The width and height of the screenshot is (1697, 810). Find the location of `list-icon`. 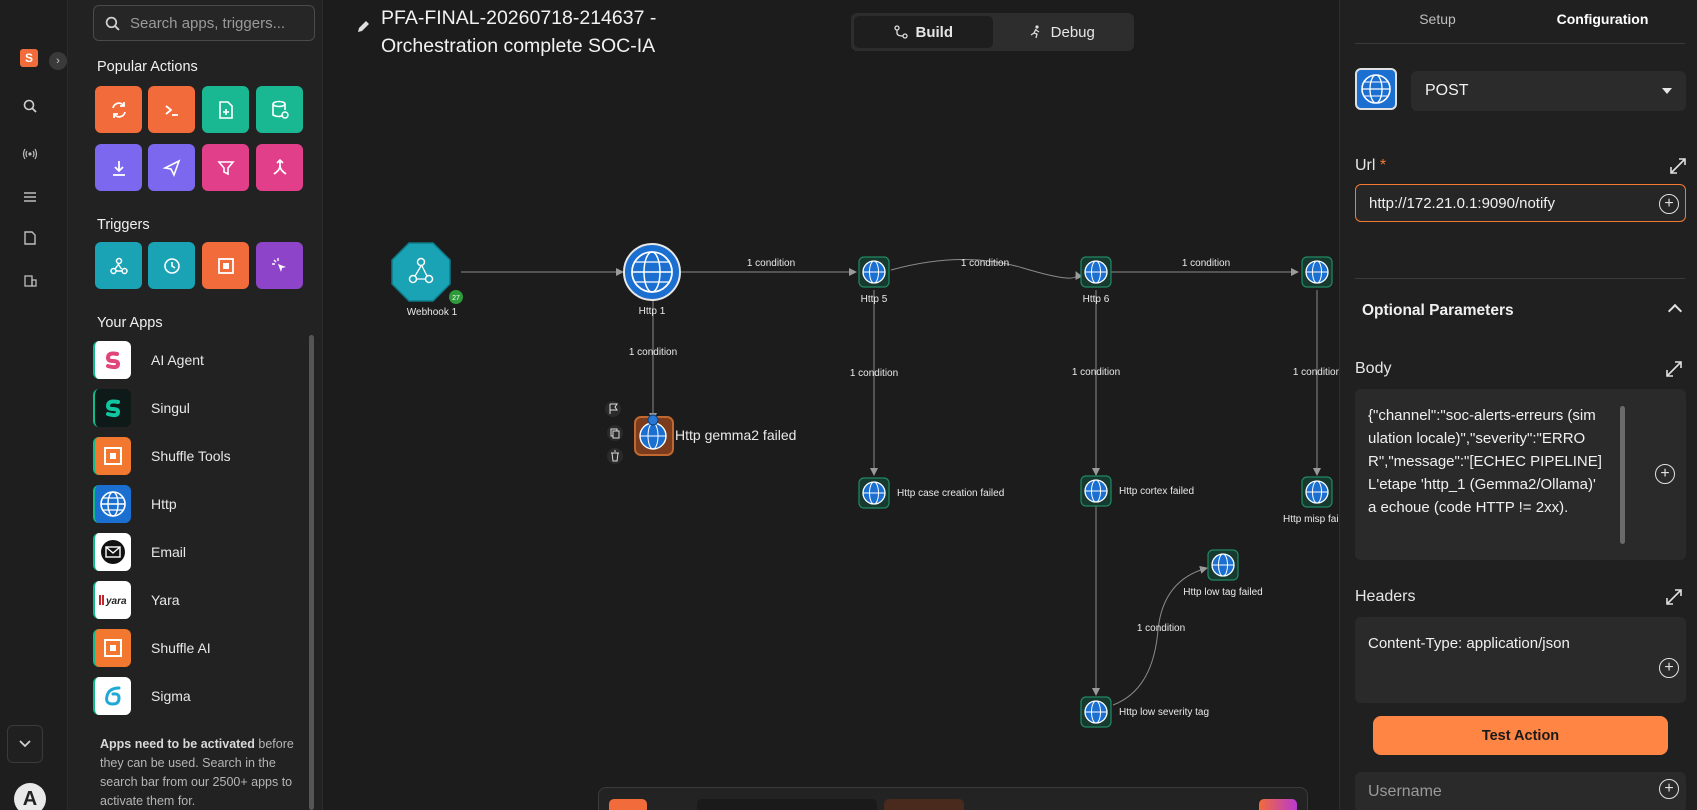

list-icon is located at coordinates (30, 197).